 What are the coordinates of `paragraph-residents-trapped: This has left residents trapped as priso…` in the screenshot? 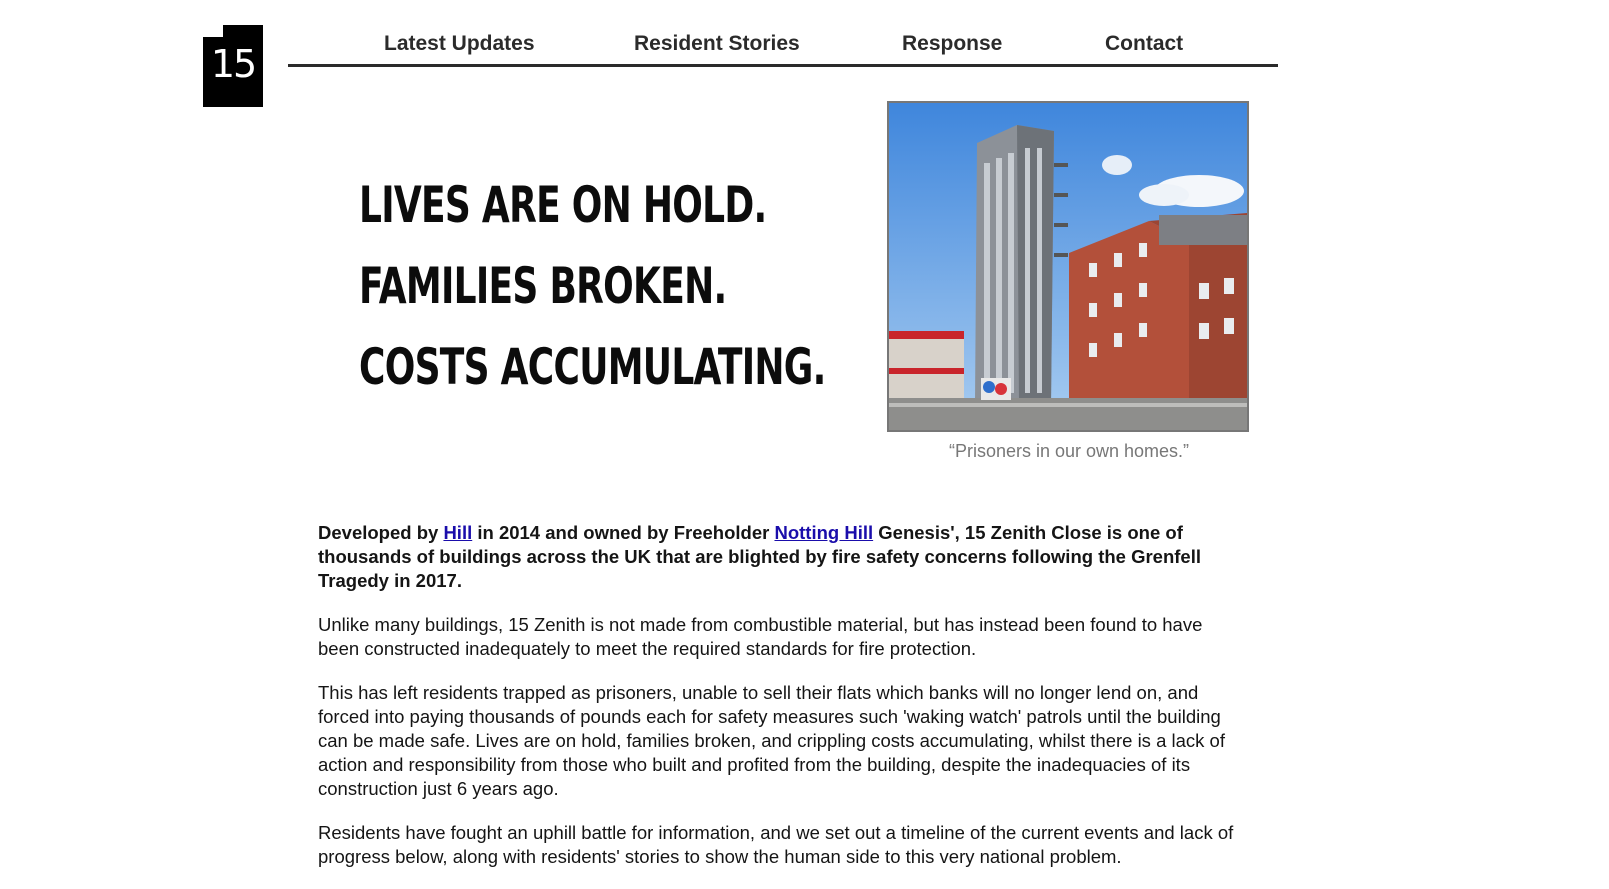 It's located at (771, 740).